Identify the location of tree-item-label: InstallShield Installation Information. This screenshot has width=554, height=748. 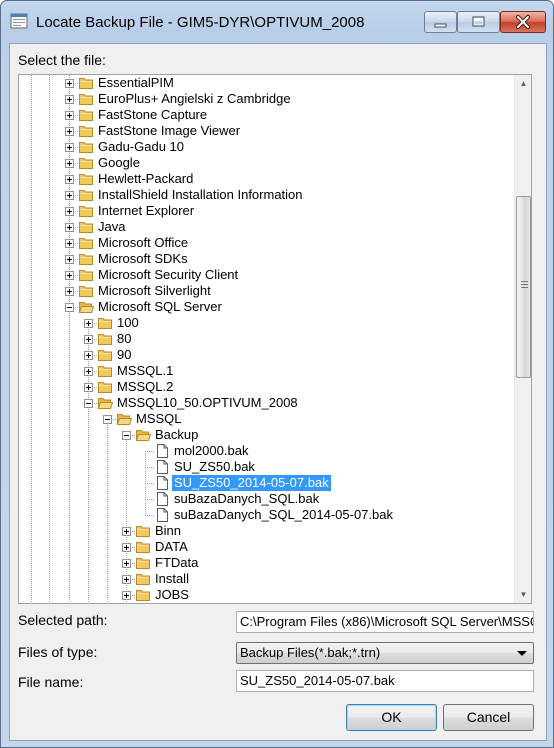
(200, 194).